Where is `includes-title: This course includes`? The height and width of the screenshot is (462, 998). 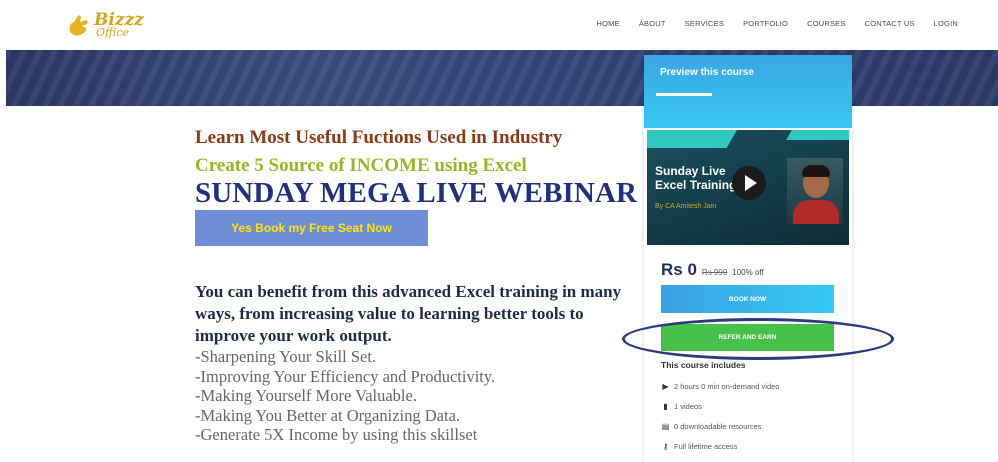 includes-title: This course includes is located at coordinates (703, 365).